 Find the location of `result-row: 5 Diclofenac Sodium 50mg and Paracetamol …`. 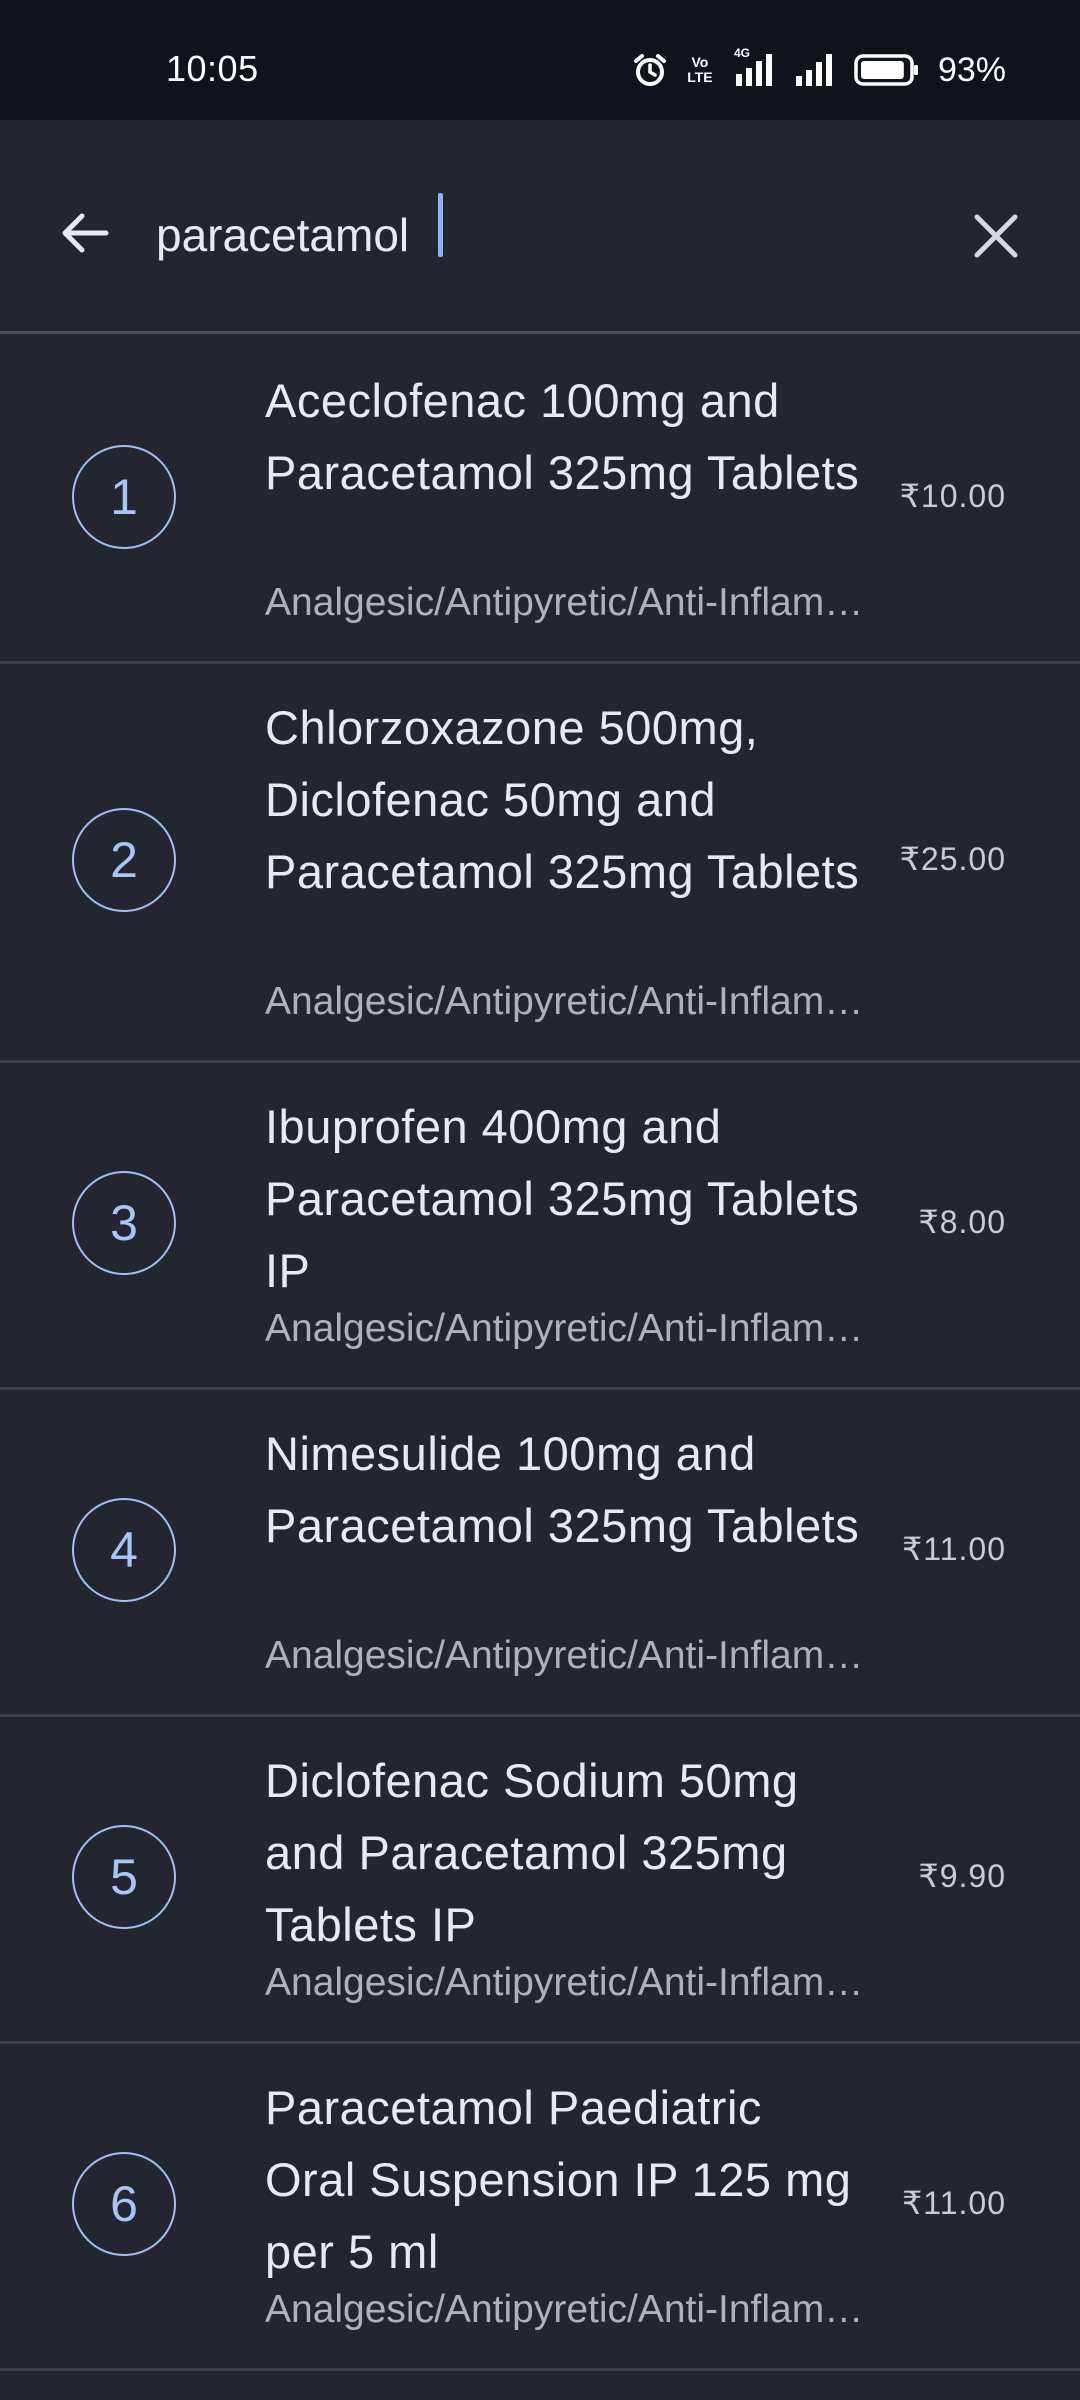

result-row: 5 Diclofenac Sodium 50mg and Paracetamol … is located at coordinates (540, 1880).